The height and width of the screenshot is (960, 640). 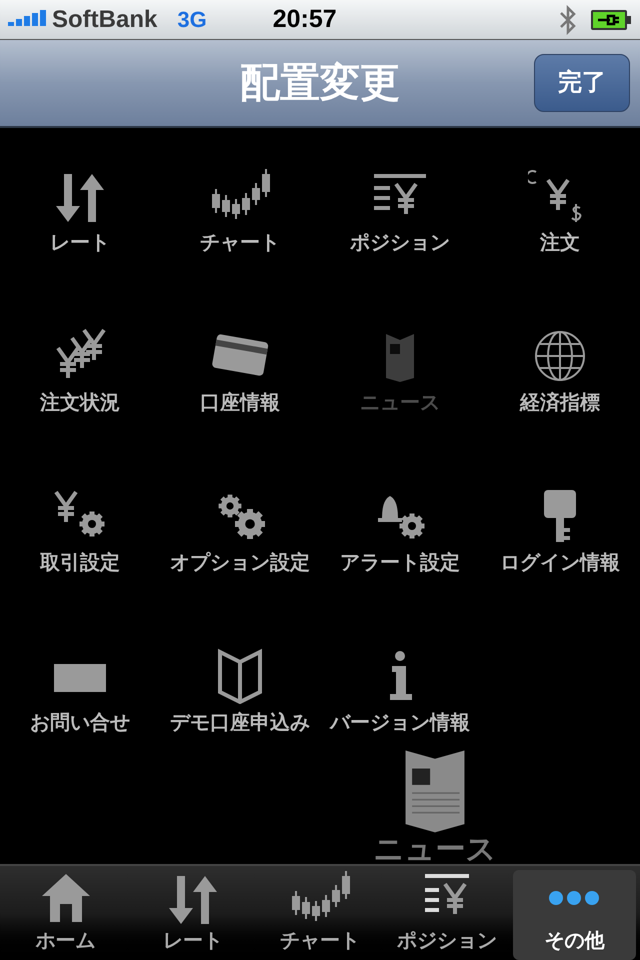 I want to click on item-label: 経済指標, so click(x=560, y=403).